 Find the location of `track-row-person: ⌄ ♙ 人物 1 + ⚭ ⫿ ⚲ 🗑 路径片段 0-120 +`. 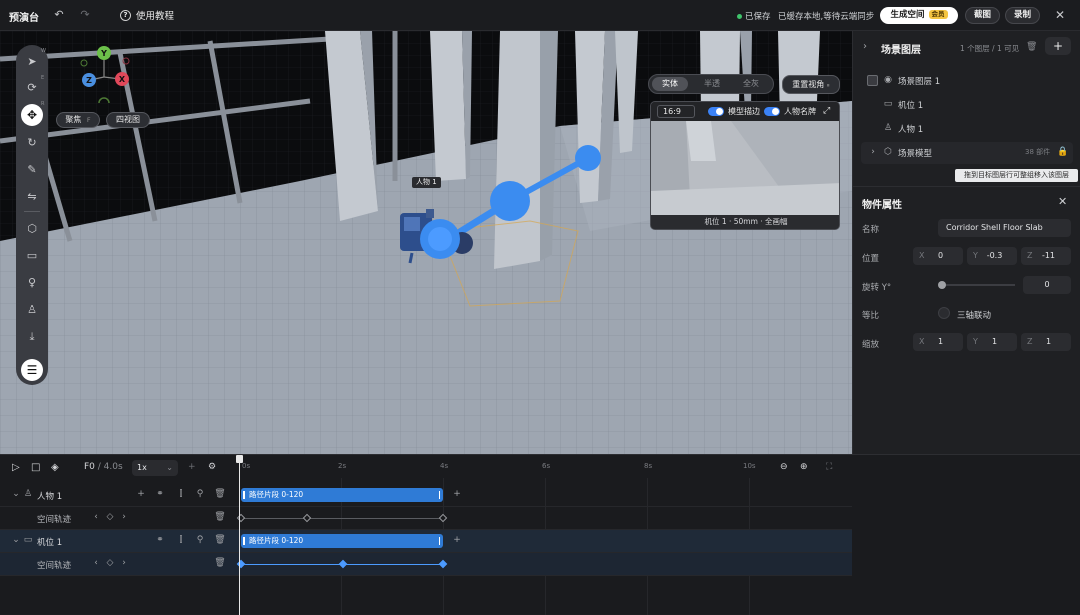

track-row-person: ⌄ ♙ 人物 1 + ⚭ ⫿ ⚲ 🗑 路径片段 0-120 + is located at coordinates (426, 495).